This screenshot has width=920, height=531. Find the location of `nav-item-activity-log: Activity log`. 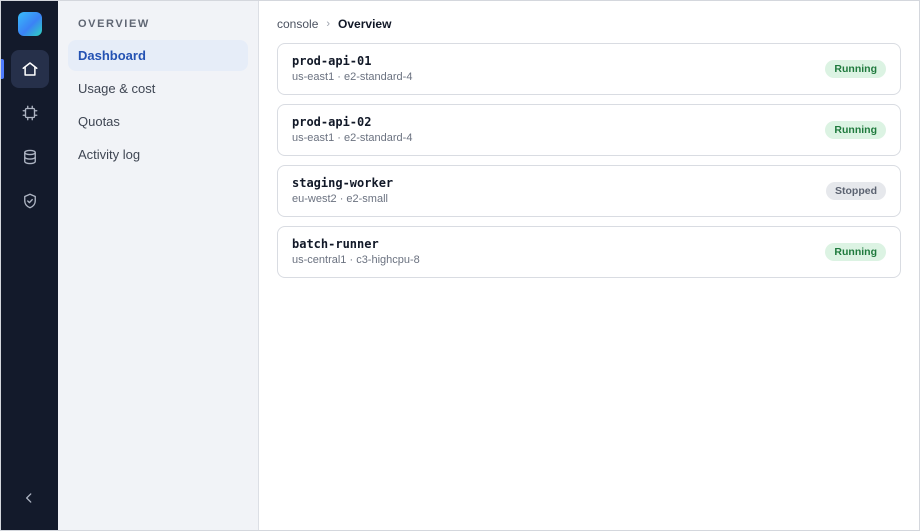

nav-item-activity-log: Activity log is located at coordinates (158, 154).